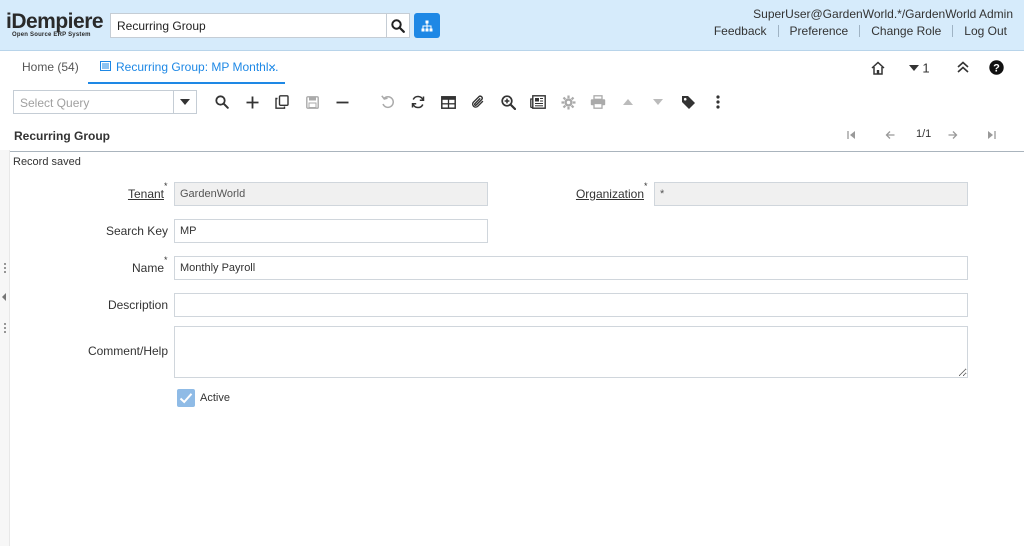 The image size is (1024, 546). I want to click on home-icon, so click(878, 69).